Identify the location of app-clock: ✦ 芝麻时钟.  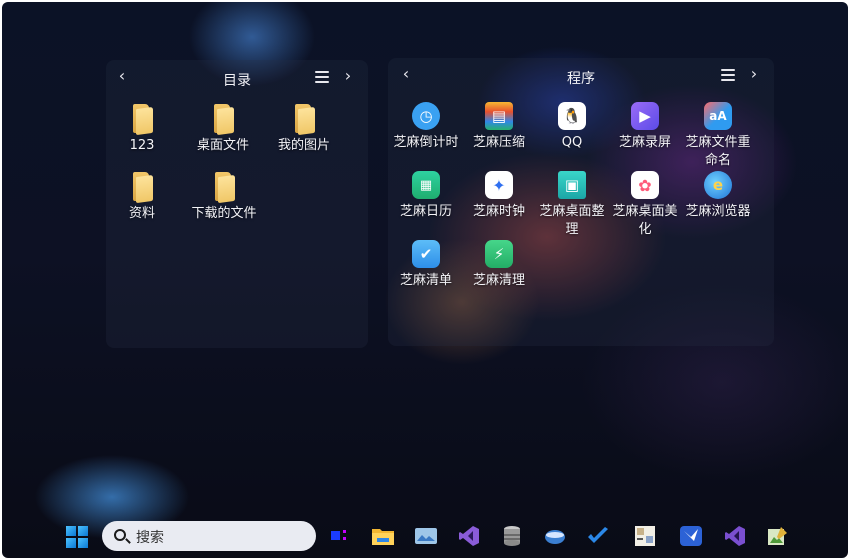
(499, 196).